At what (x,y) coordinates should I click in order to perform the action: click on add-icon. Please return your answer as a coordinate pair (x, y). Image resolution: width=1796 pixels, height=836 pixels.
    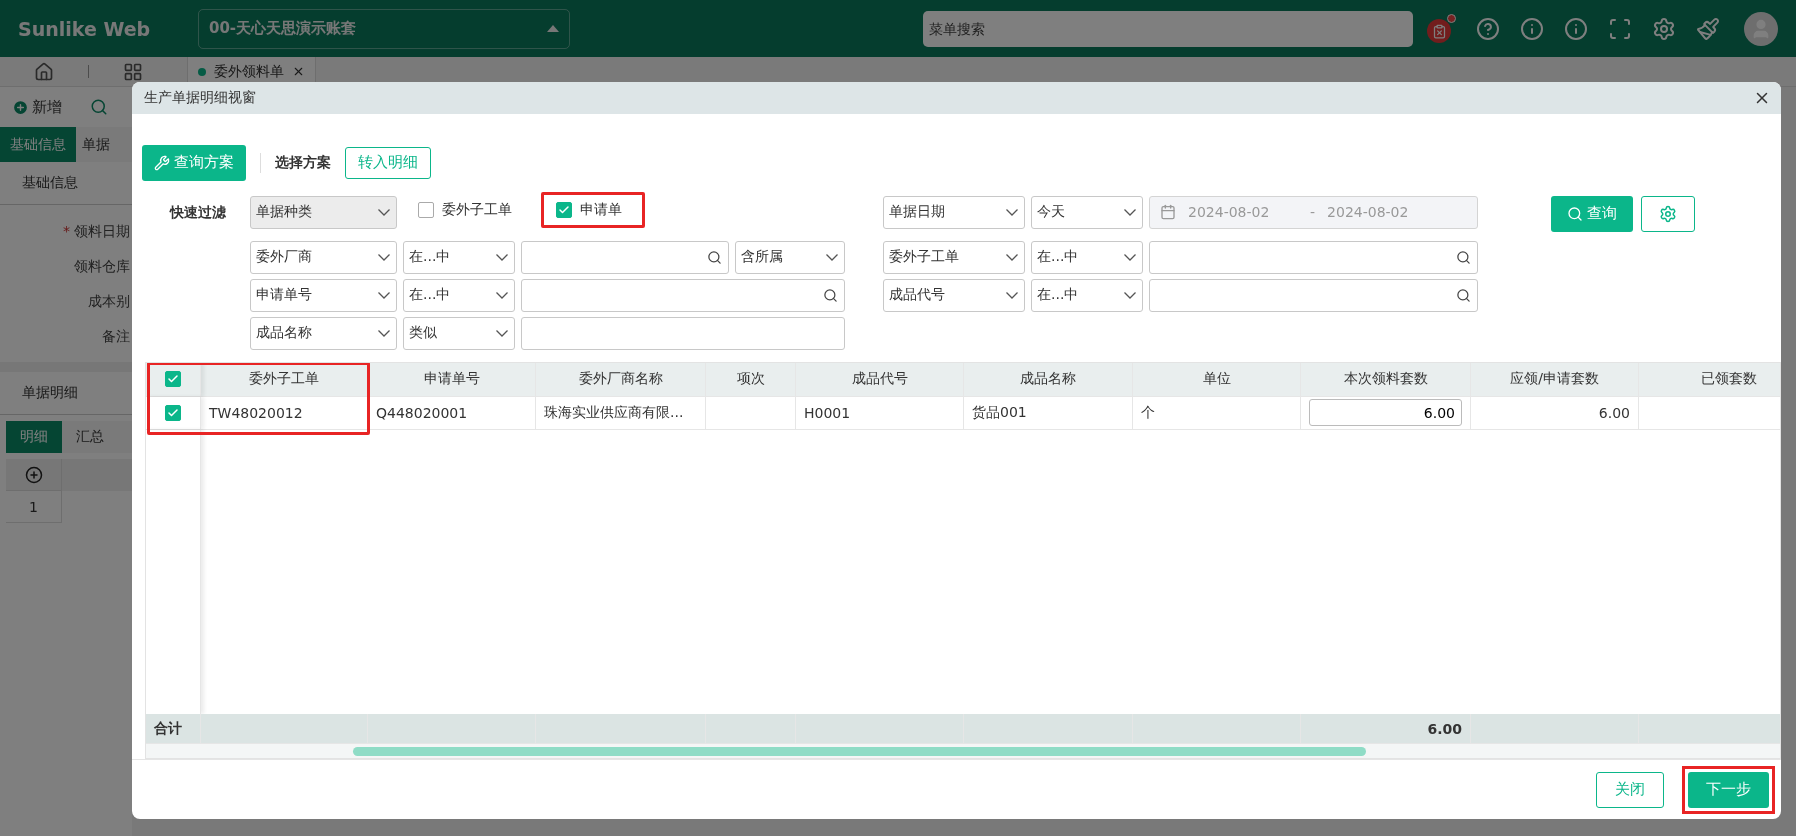
    Looking at the image, I should click on (20, 107).